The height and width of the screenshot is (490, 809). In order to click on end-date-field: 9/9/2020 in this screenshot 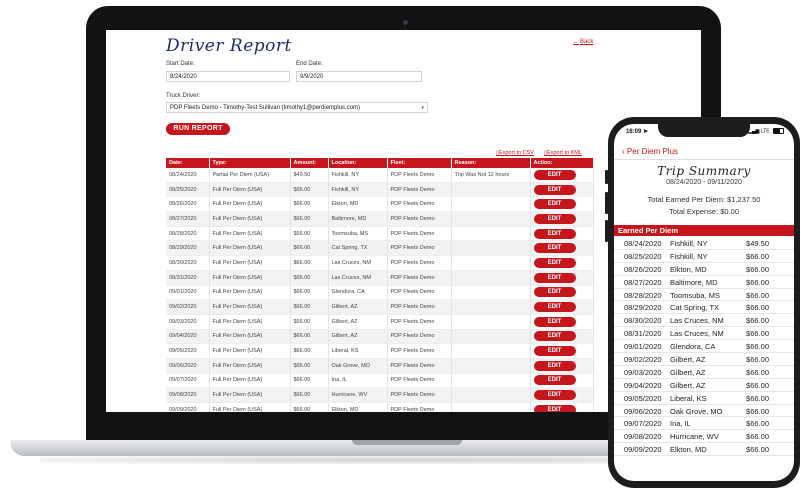, I will do `click(359, 76)`.